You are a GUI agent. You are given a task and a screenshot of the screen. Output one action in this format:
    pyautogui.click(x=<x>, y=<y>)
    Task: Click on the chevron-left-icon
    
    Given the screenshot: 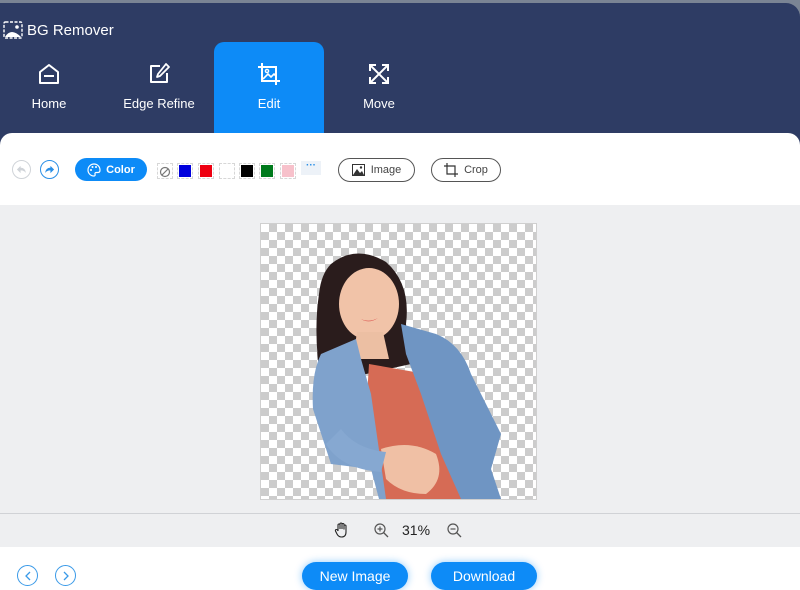 What is the action you would take?
    pyautogui.click(x=27, y=575)
    